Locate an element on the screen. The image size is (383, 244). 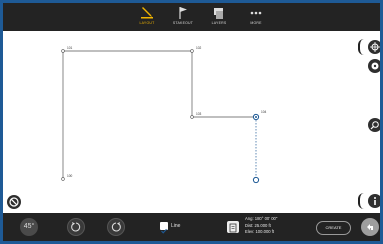
line-checkbox-label: Line is located at coordinates (176, 226).